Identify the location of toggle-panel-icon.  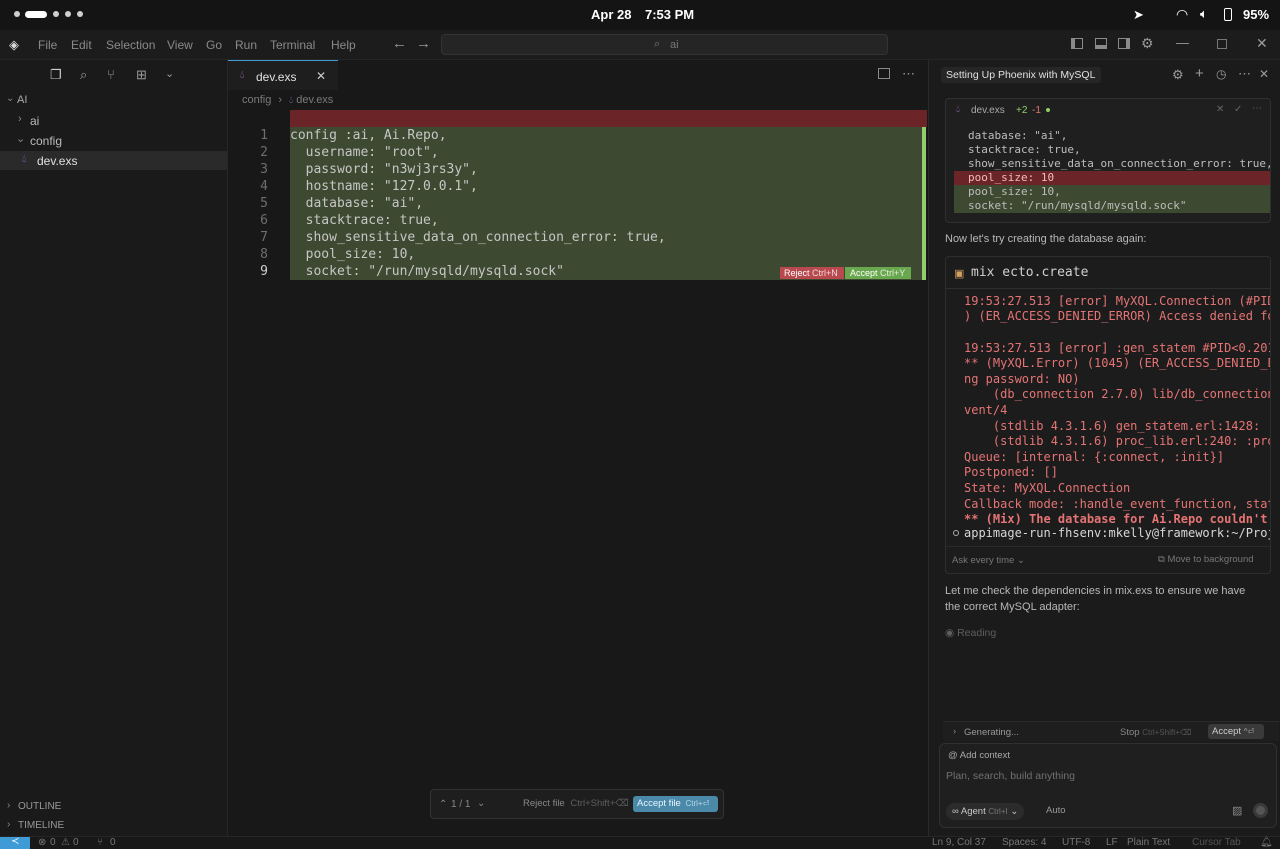
(1101, 43).